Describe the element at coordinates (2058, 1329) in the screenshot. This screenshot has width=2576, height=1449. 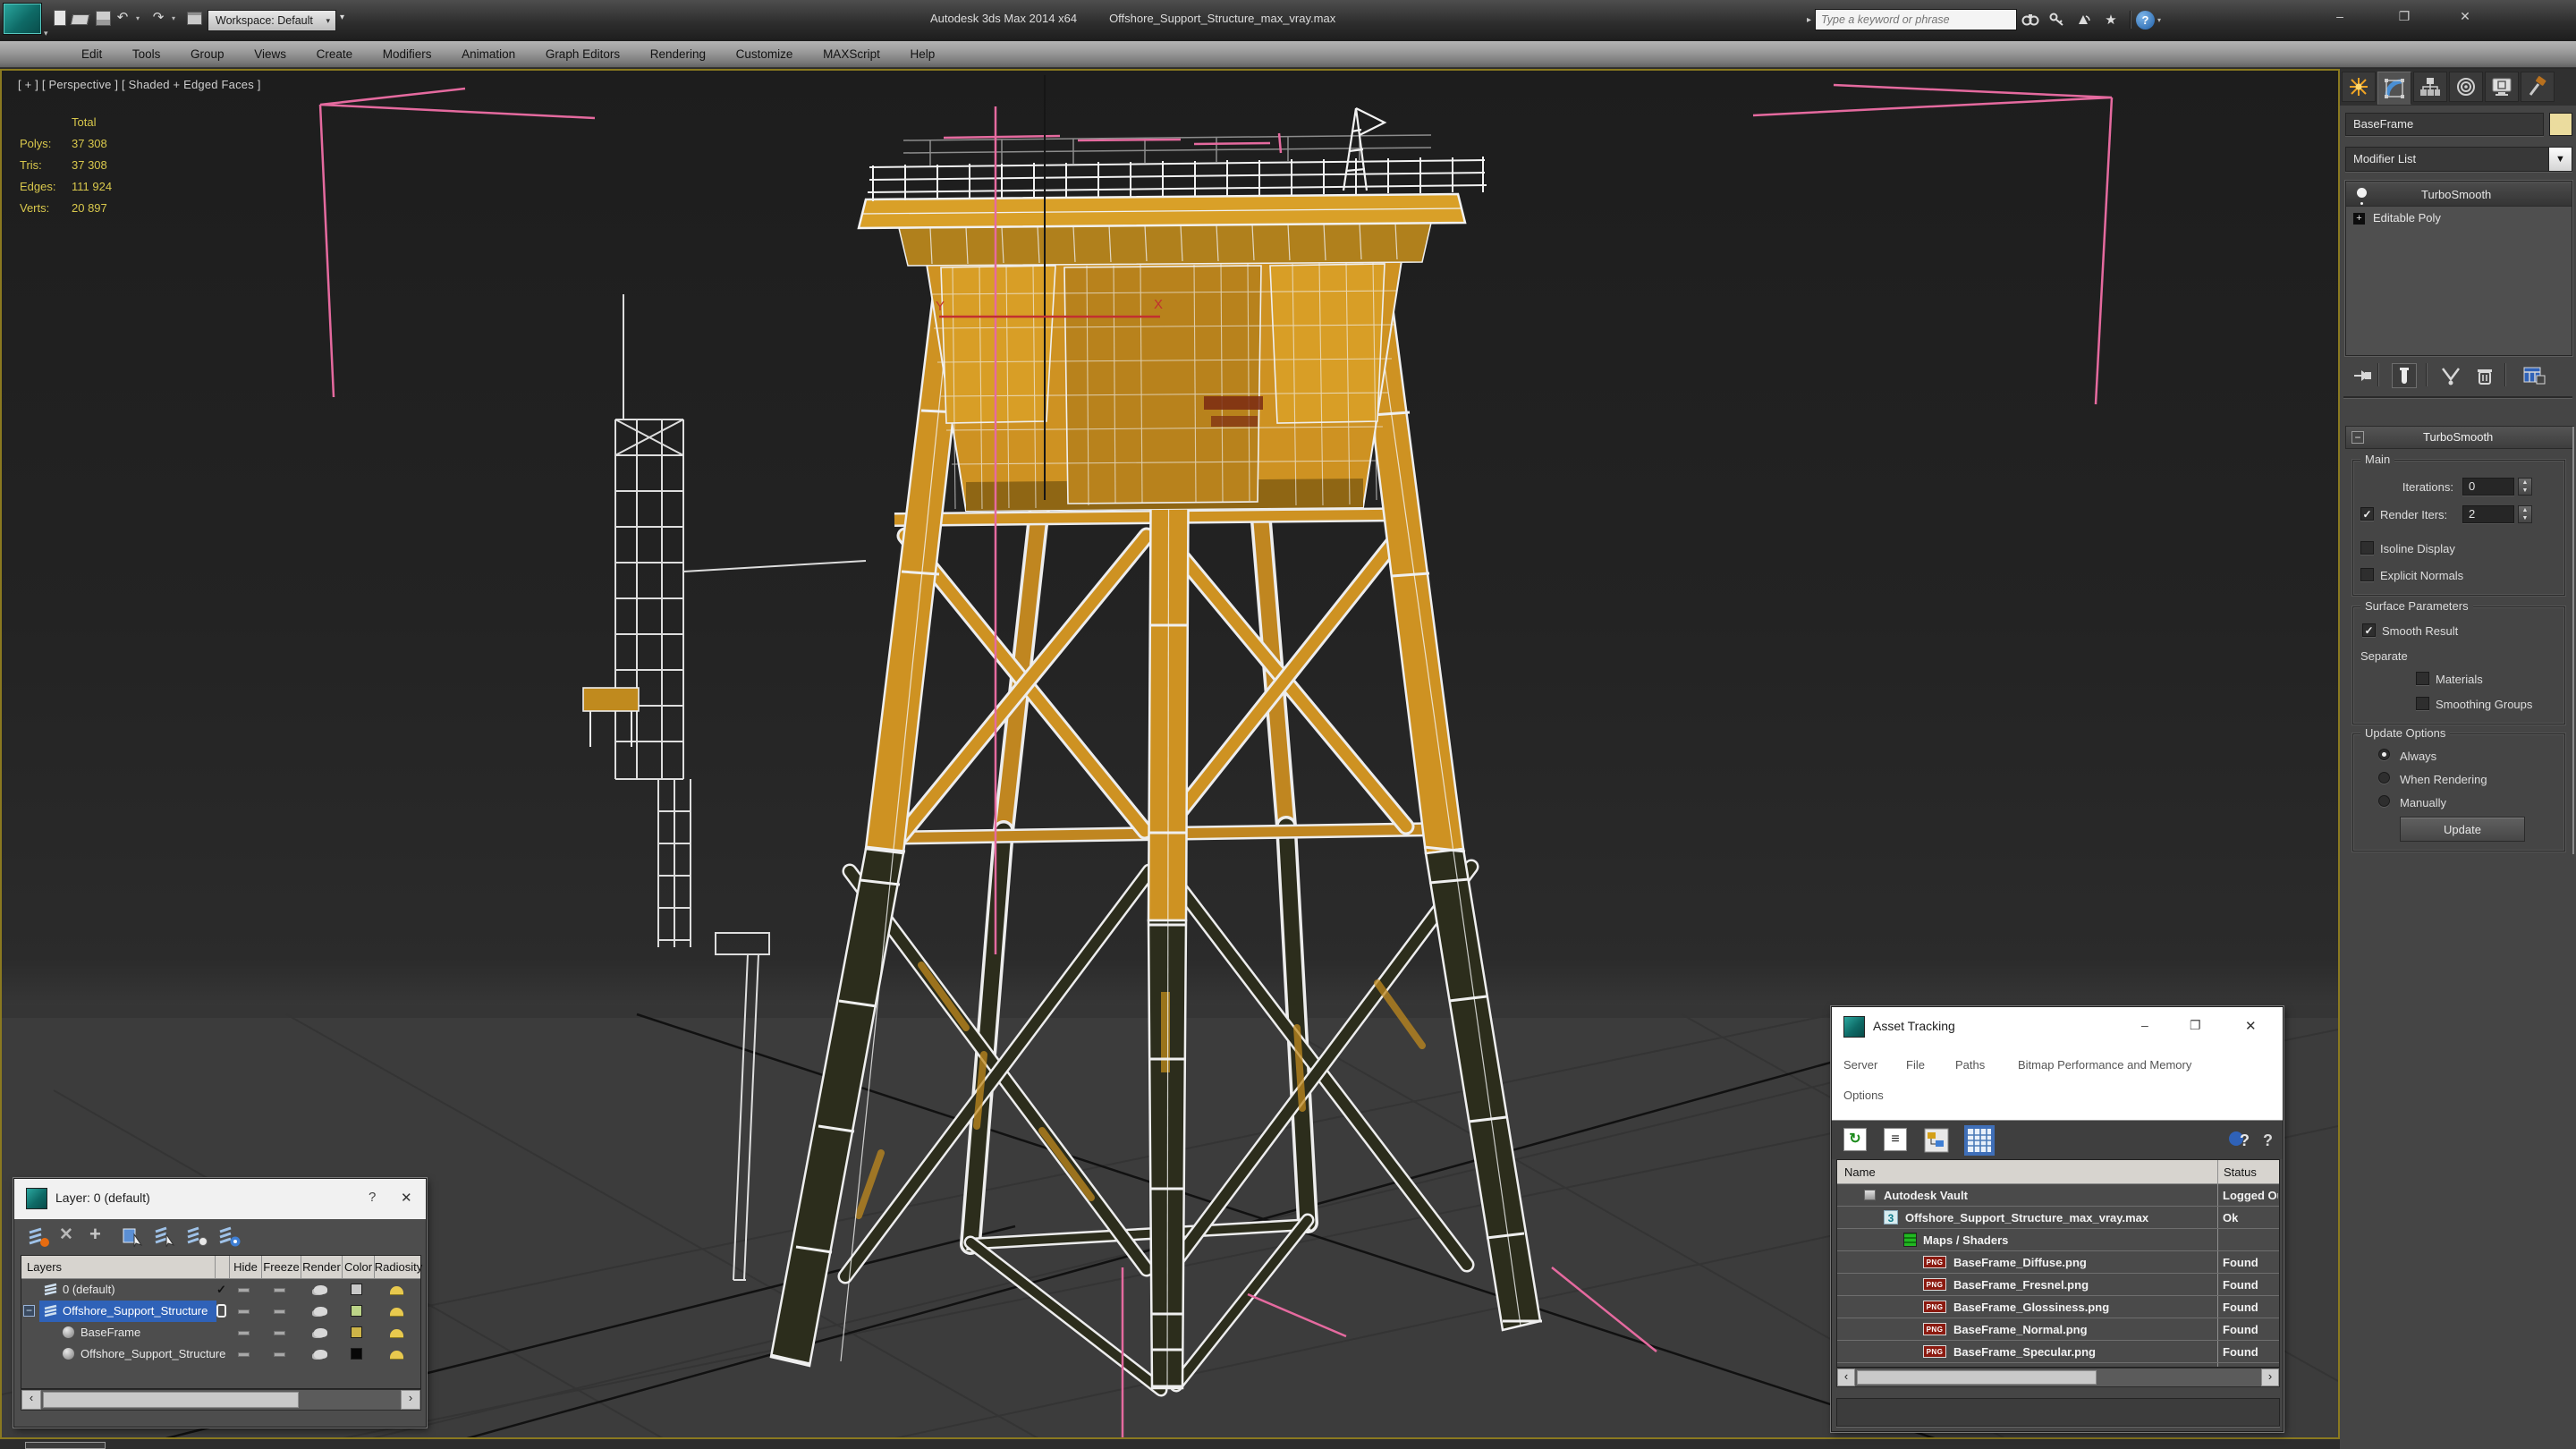
I see `asset-row-map: PNG BaseFrame_Normal.png Found` at that location.